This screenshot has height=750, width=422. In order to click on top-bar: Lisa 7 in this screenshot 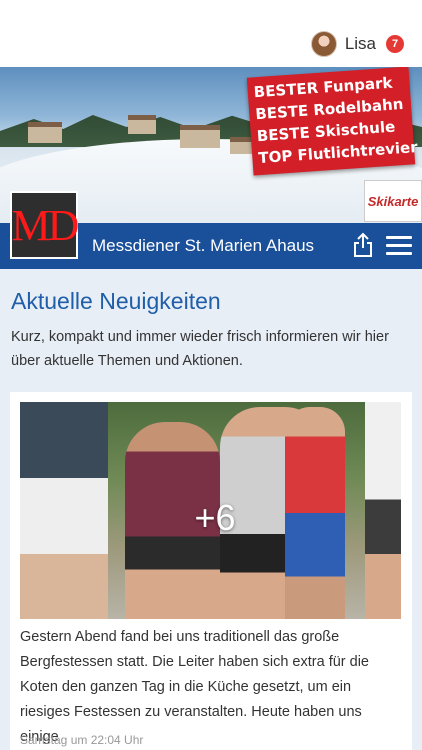, I will do `click(211, 33)`.